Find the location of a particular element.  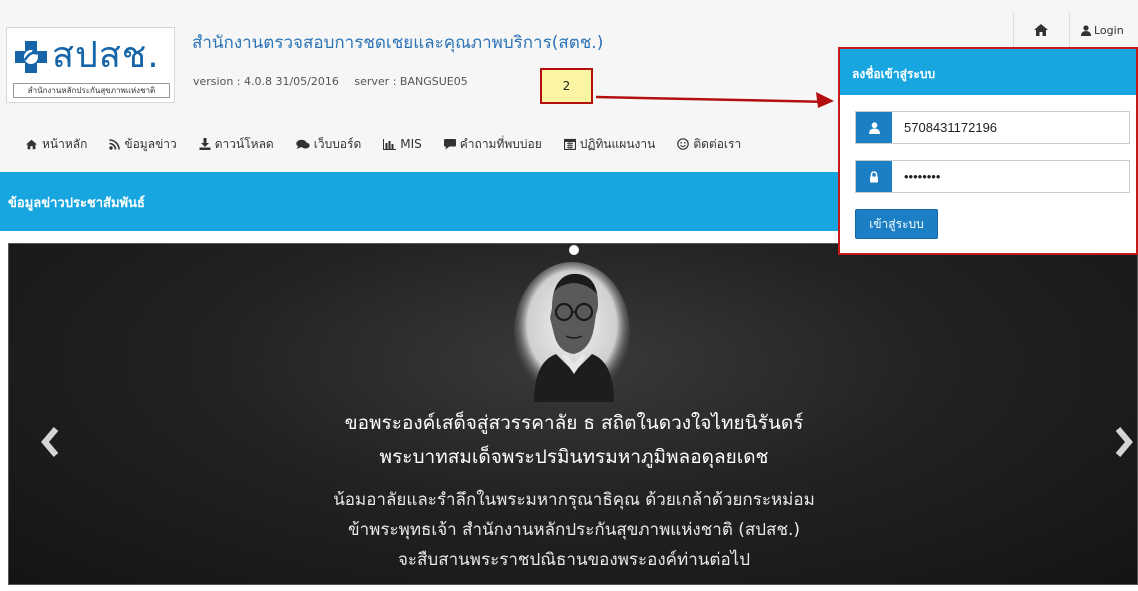

username-field is located at coordinates (992, 127).